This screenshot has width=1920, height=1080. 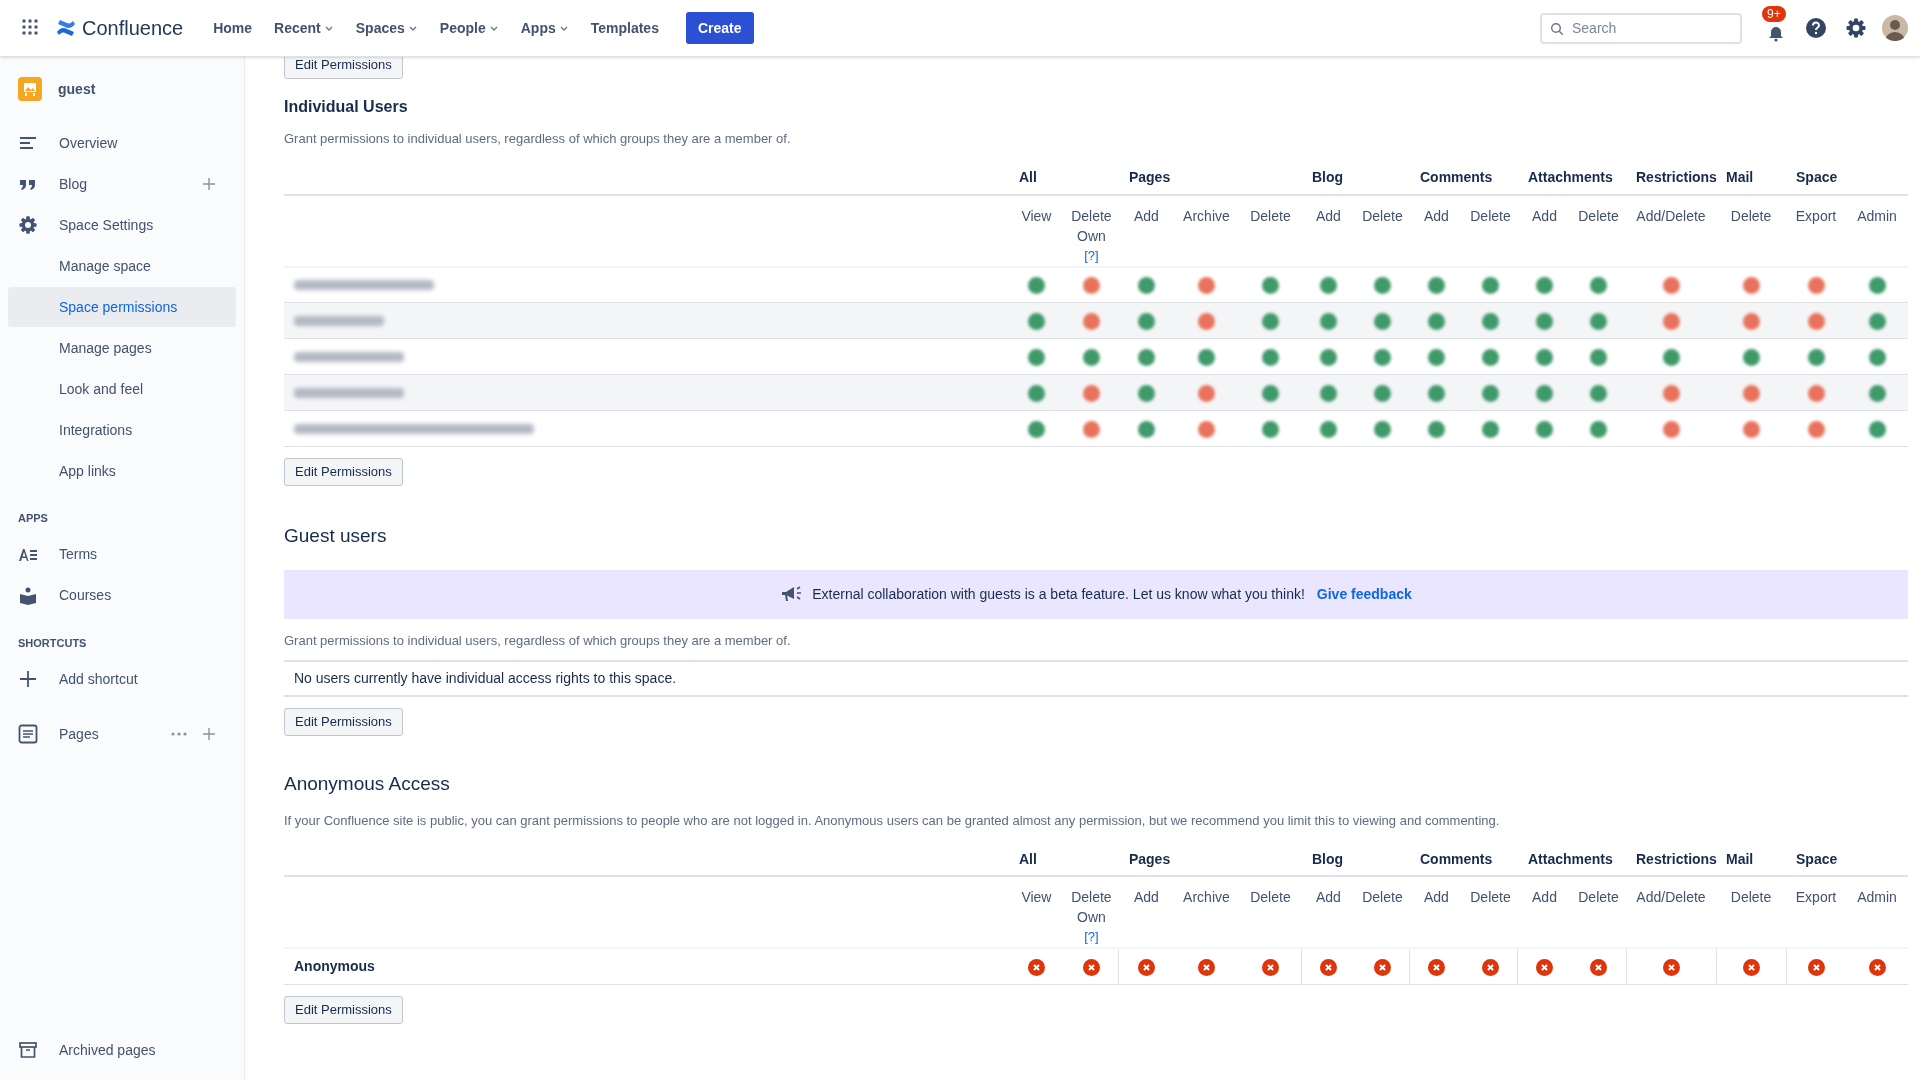 I want to click on nav-menu-item: Home, so click(x=233, y=28).